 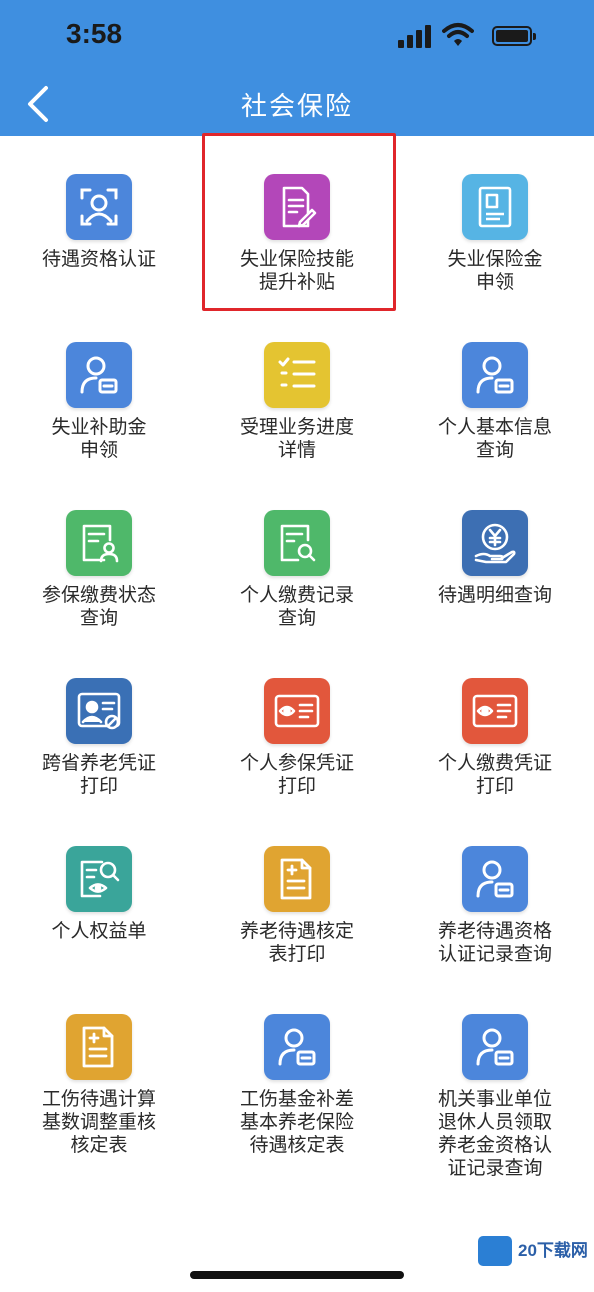 I want to click on service-label: 个人权益单, so click(x=99, y=931).